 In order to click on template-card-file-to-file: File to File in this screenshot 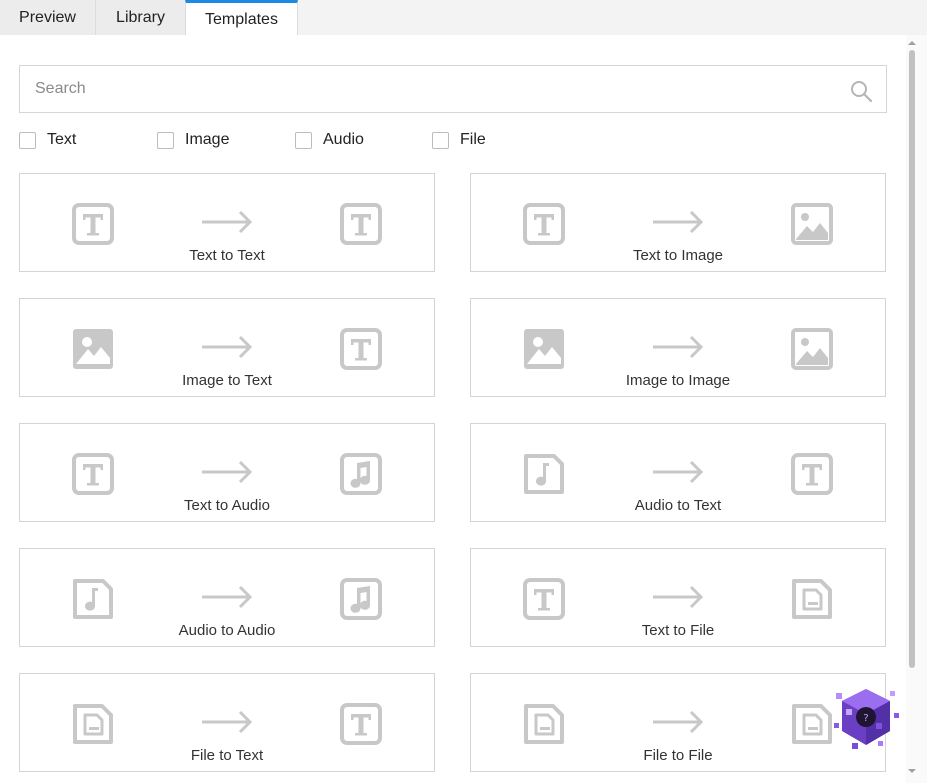, I will do `click(678, 722)`.